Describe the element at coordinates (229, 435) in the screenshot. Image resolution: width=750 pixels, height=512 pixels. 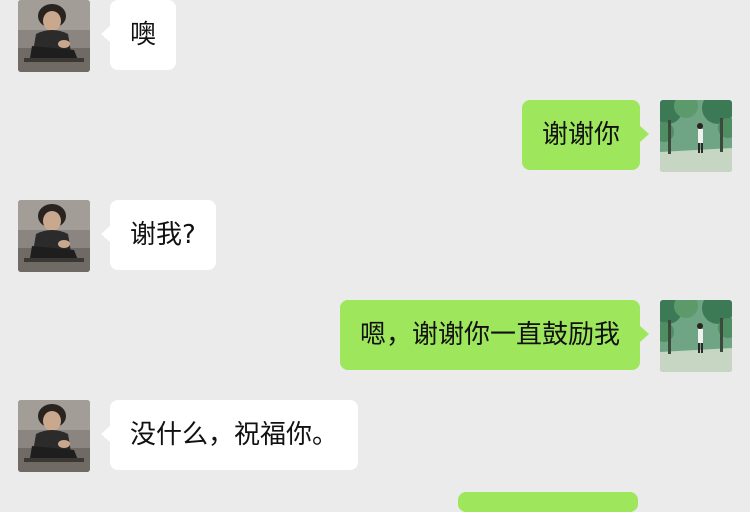
I see `message-bubble-incoming: 没什么，祝福你。` at that location.